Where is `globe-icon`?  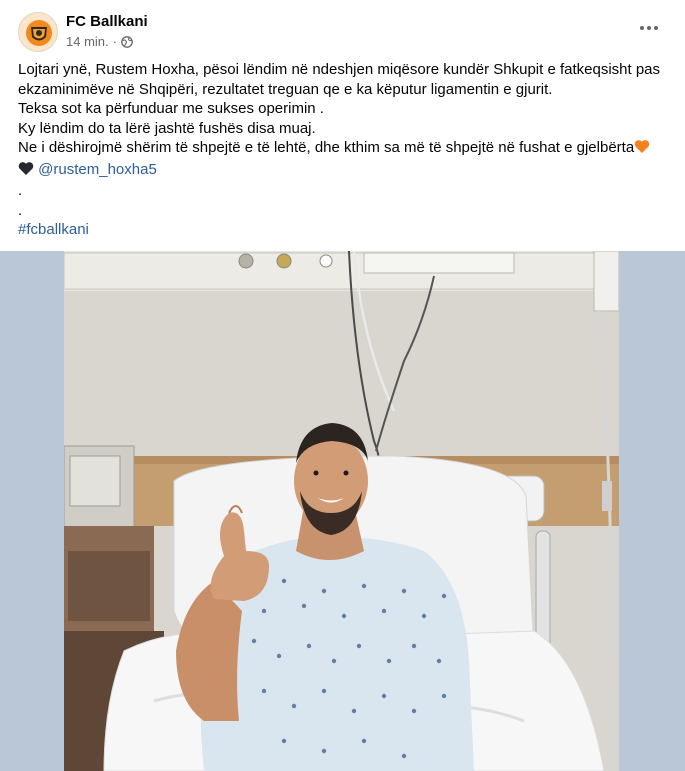 globe-icon is located at coordinates (127, 41).